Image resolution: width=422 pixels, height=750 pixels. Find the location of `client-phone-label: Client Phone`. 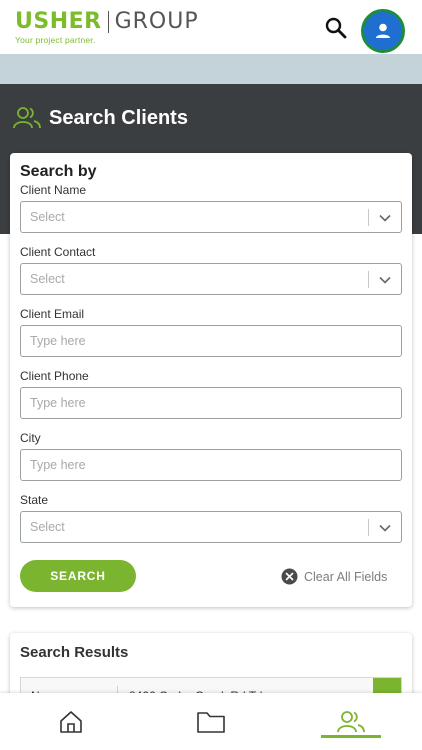

client-phone-label: Client Phone is located at coordinates (54, 376).